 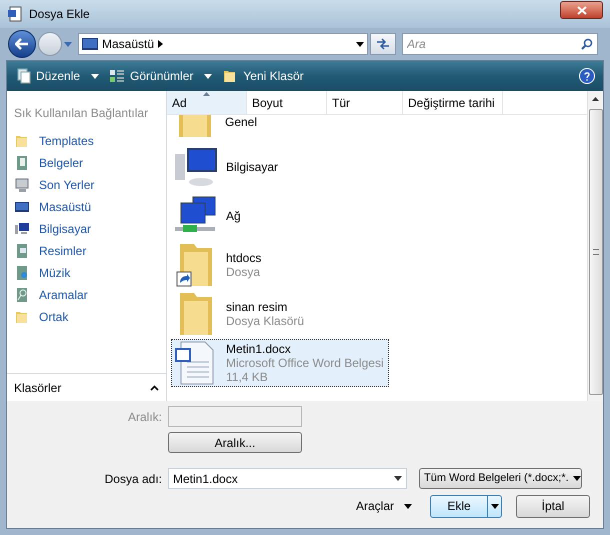 What do you see at coordinates (207, 102) in the screenshot?
I see `column-header: Ad` at bounding box center [207, 102].